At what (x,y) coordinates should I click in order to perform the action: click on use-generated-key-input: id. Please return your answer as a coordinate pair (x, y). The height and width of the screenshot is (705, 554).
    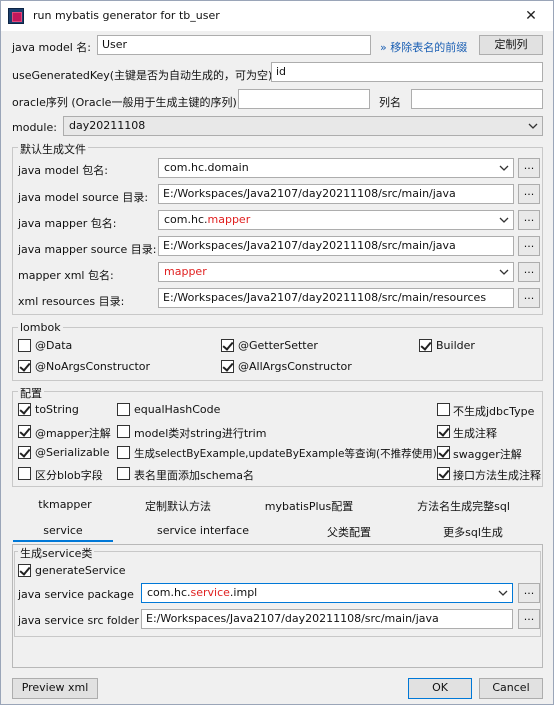
    Looking at the image, I should click on (407, 72).